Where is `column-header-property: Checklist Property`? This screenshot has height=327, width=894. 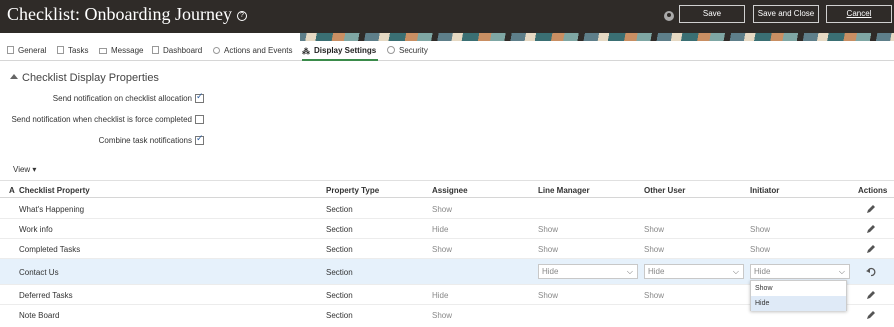 column-header-property: Checklist Property is located at coordinates (54, 190).